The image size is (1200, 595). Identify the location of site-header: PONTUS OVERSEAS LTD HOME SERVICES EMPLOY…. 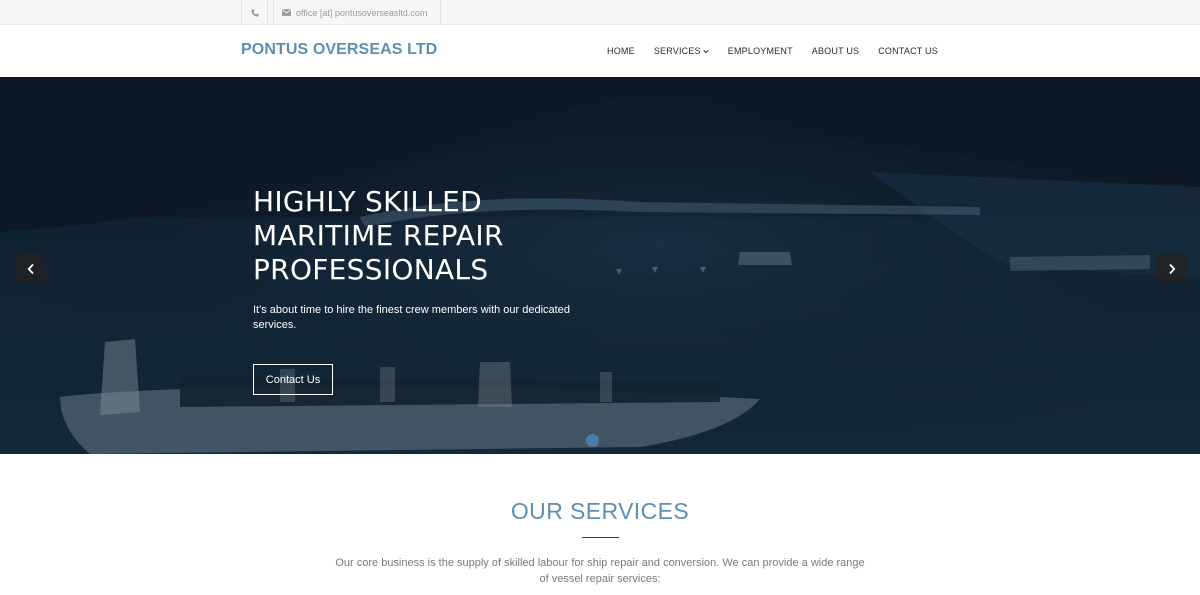
(600, 51).